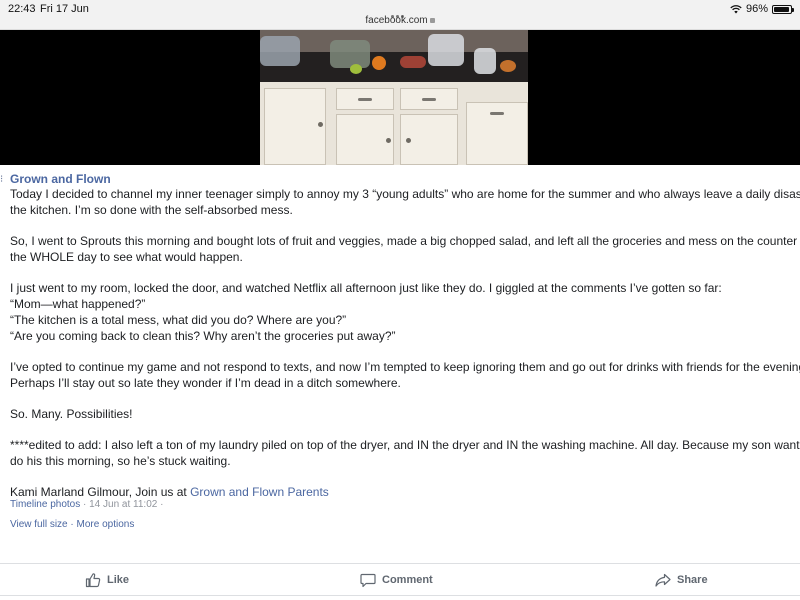 The height and width of the screenshot is (600, 800). Describe the element at coordinates (122, 504) in the screenshot. I see `post-timestamp: · 14 Jun at 11:02 ·` at that location.